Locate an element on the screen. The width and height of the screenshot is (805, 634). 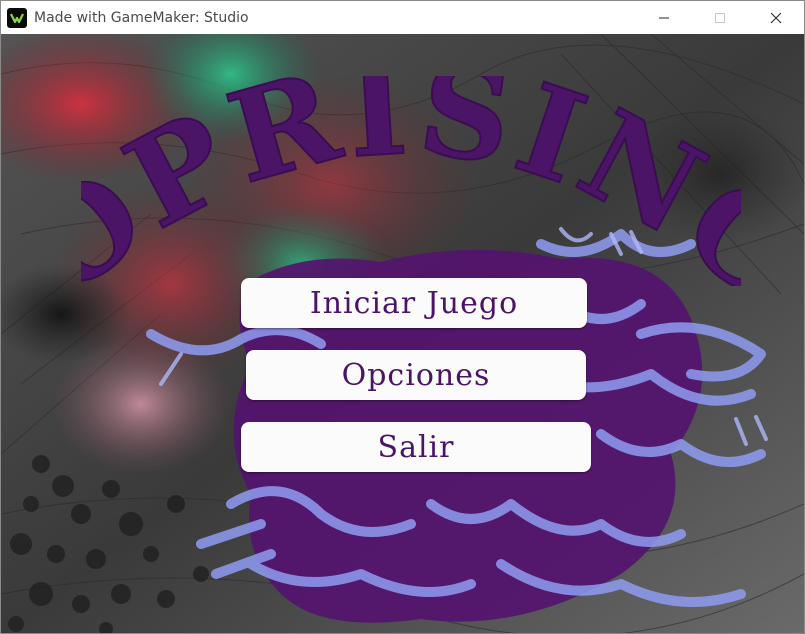
minimize-button is located at coordinates (664, 17).